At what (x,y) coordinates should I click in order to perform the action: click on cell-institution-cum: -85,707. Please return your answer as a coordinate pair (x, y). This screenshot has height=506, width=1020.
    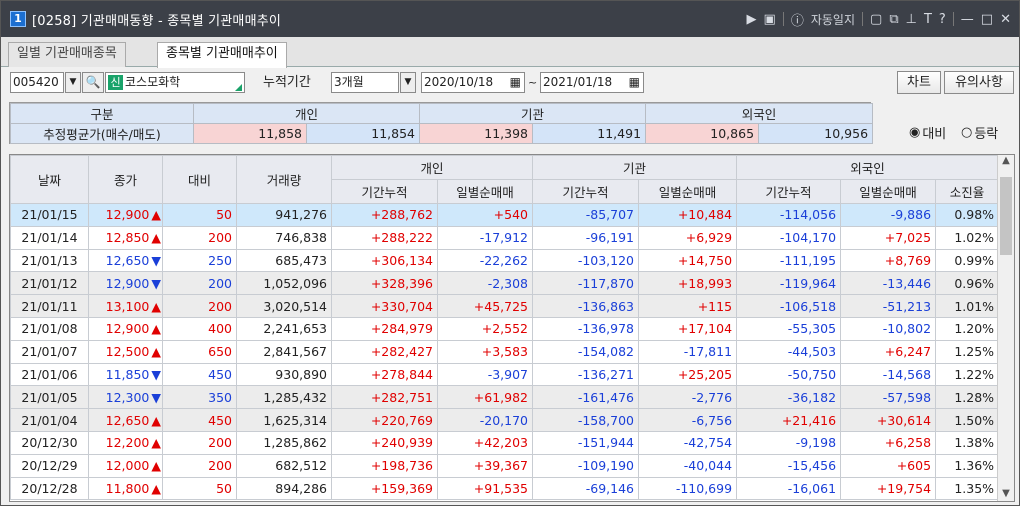
    Looking at the image, I should click on (586, 215).